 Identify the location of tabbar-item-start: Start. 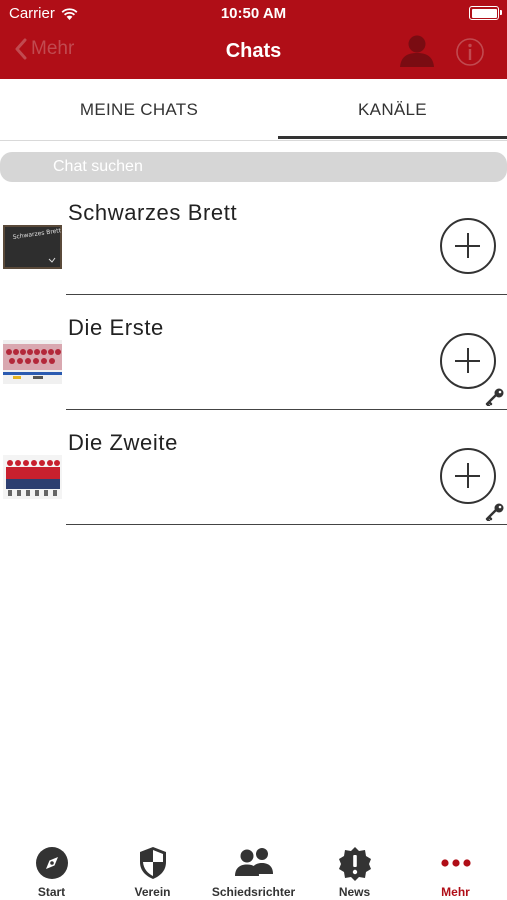
(51, 869).